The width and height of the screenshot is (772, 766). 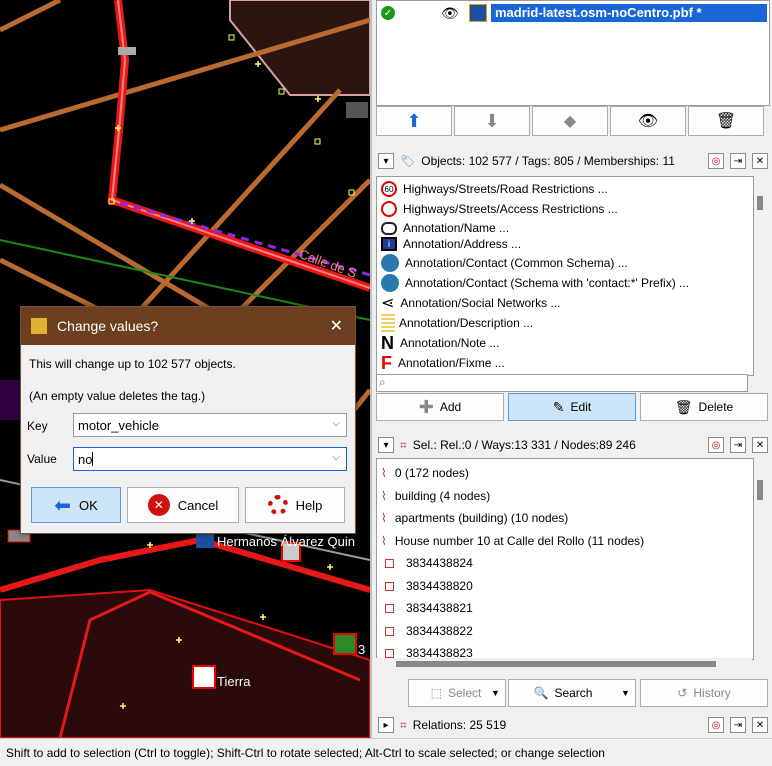 What do you see at coordinates (439, 631) in the screenshot?
I see `list-item-label: 3834438822` at bounding box center [439, 631].